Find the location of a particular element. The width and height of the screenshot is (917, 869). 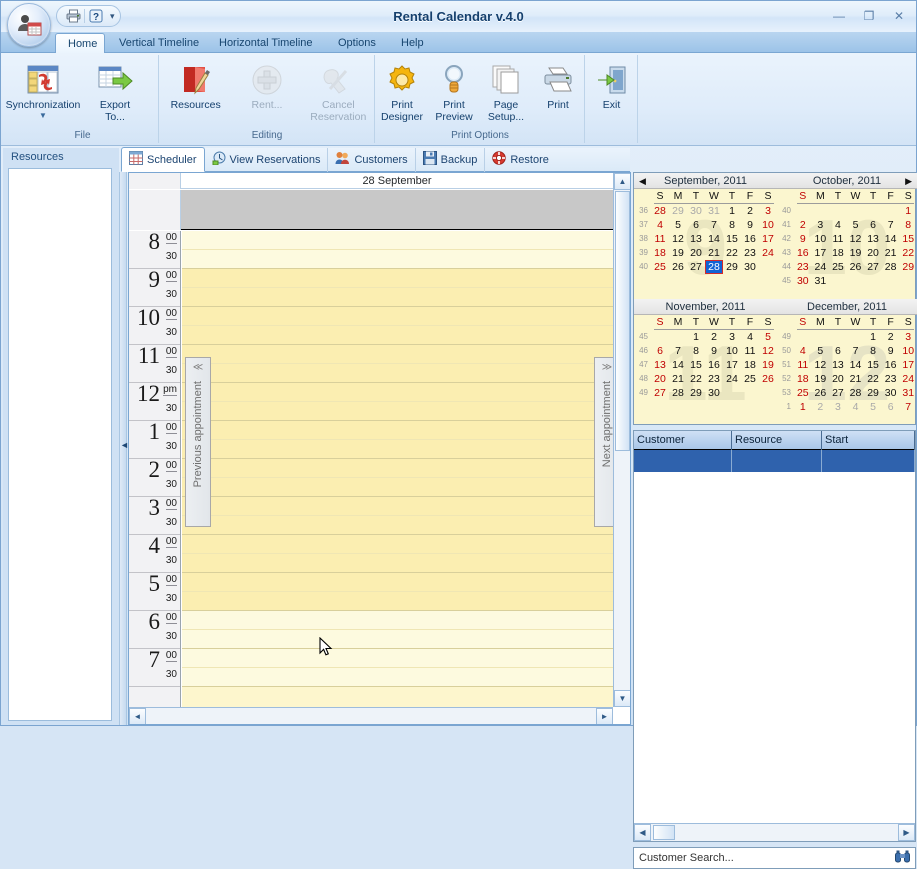

scroll-left-button: ◄ is located at coordinates (137, 716).